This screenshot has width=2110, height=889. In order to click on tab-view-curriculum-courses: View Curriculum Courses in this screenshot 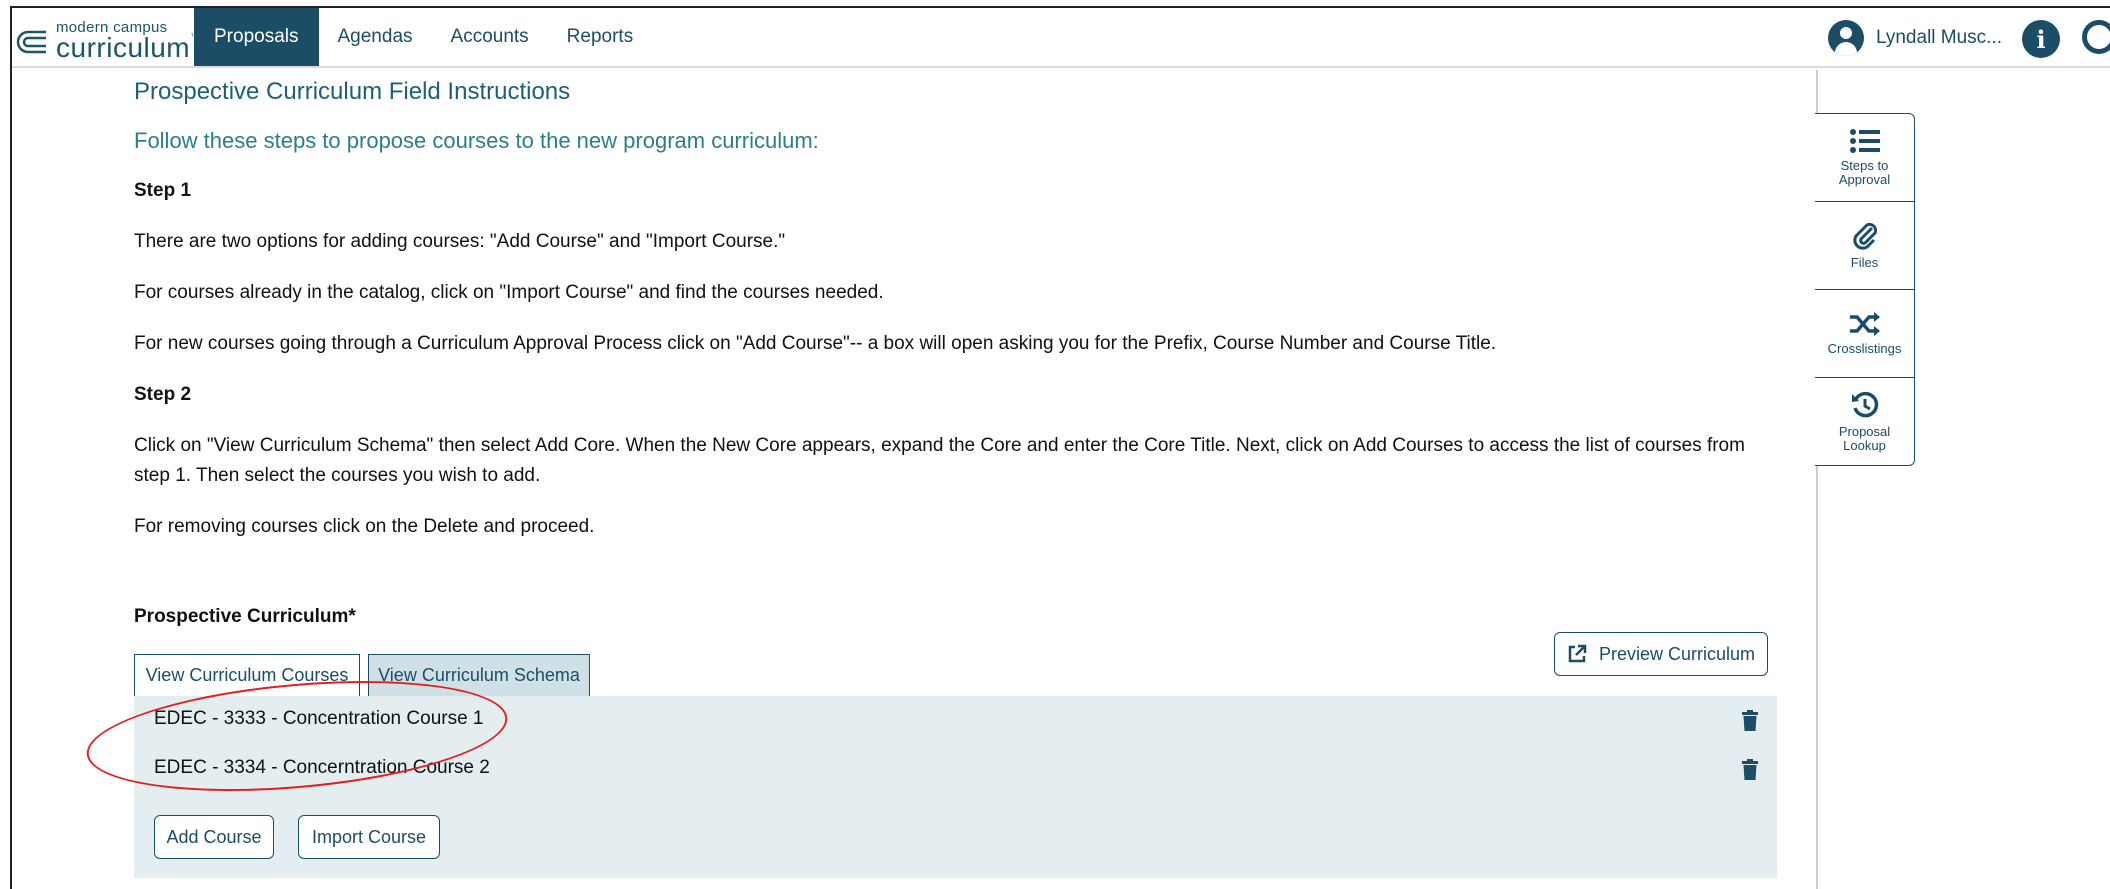, I will do `click(247, 675)`.